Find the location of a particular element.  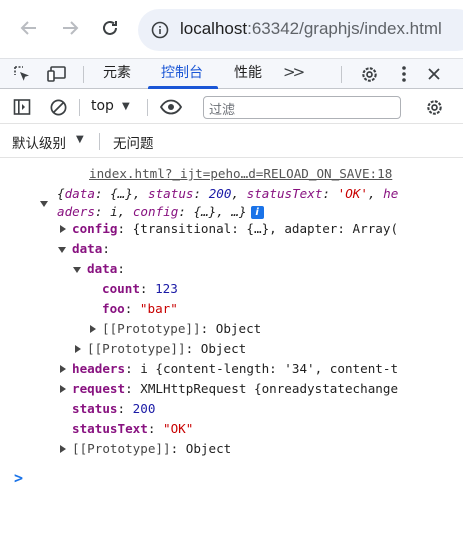

device-toolbar-icon is located at coordinates (57, 74).